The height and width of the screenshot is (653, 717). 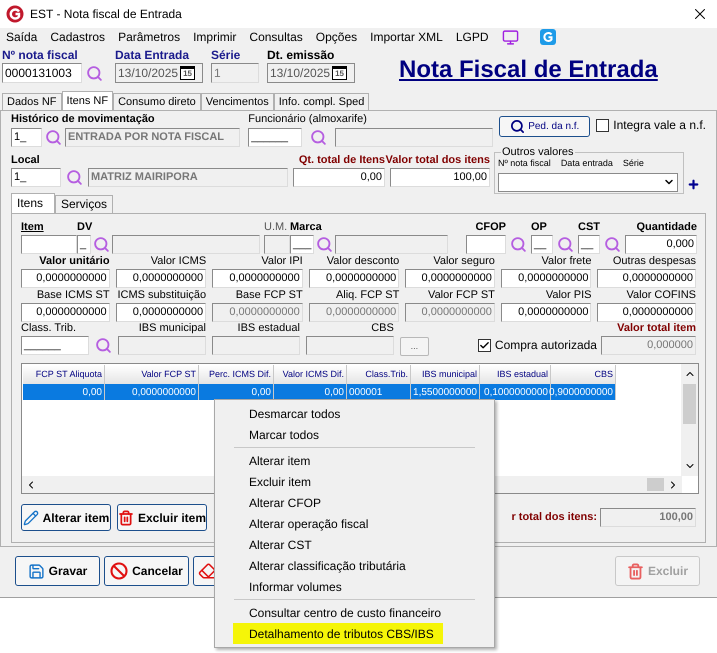 I want to click on field-label: Quantidade, so click(x=666, y=227).